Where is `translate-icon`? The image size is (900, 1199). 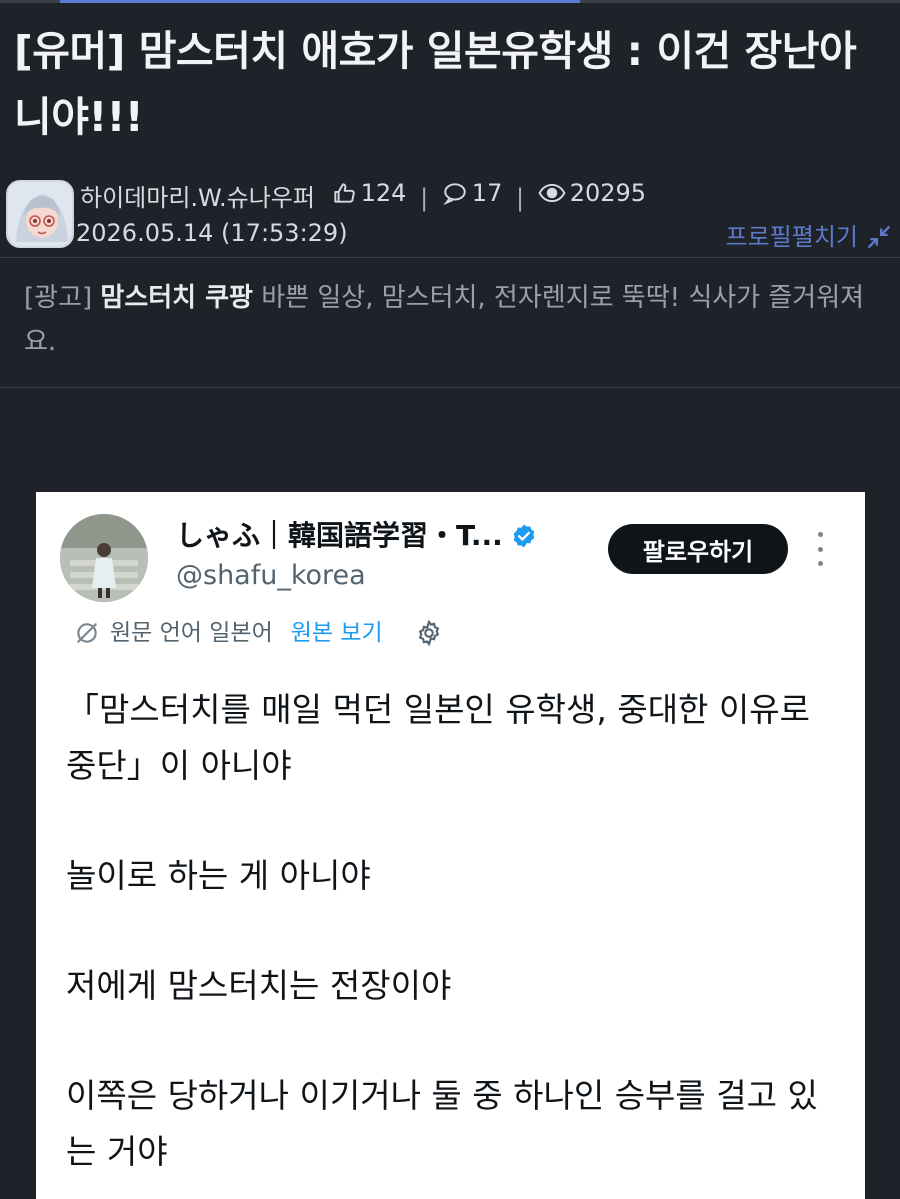 translate-icon is located at coordinates (87, 633).